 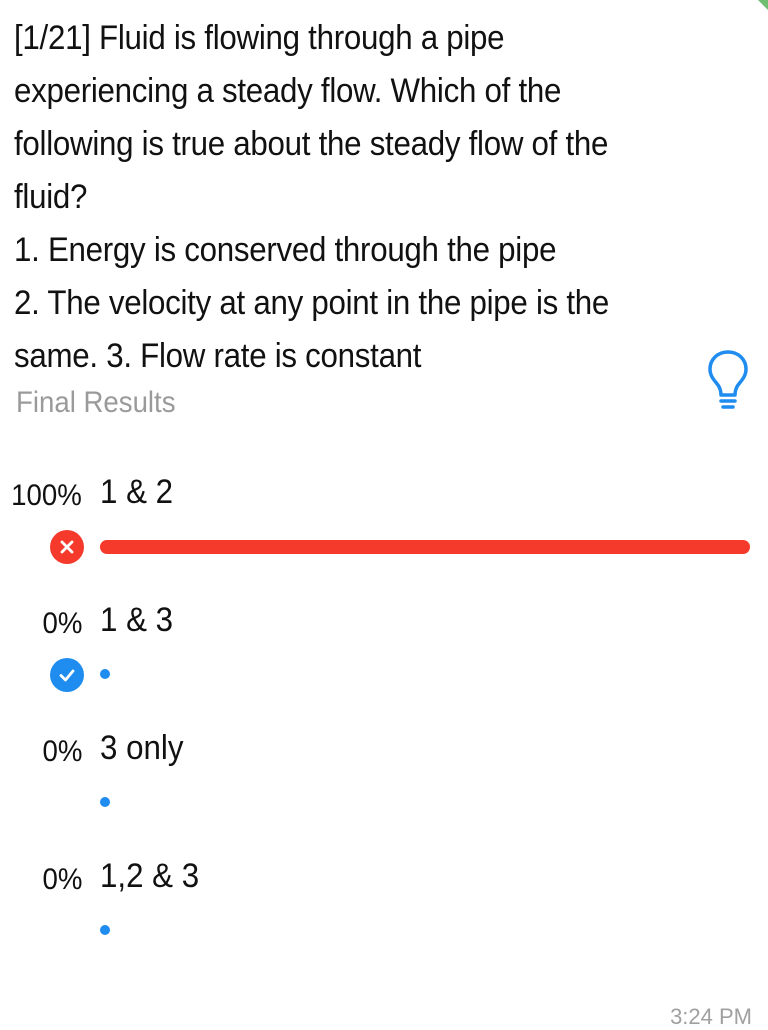 What do you see at coordinates (46, 495) in the screenshot?
I see `option-percent: 100%` at bounding box center [46, 495].